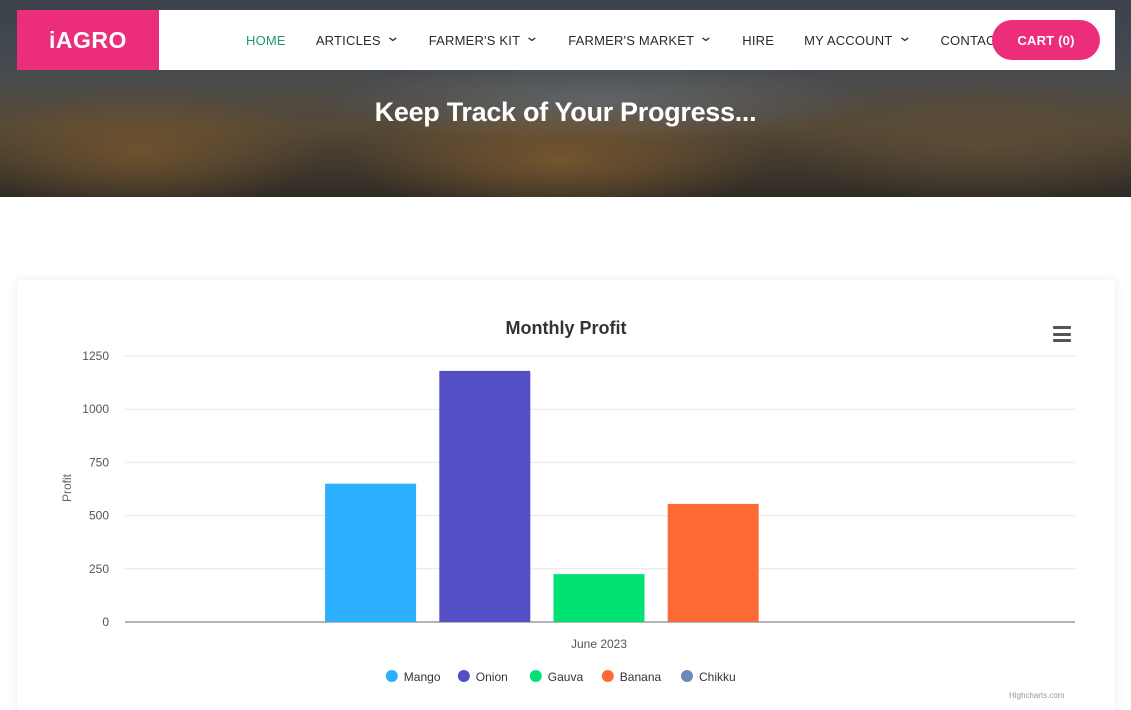 This screenshot has height=710, width=1131. I want to click on chart-title: Monthly Profit, so click(566, 328).